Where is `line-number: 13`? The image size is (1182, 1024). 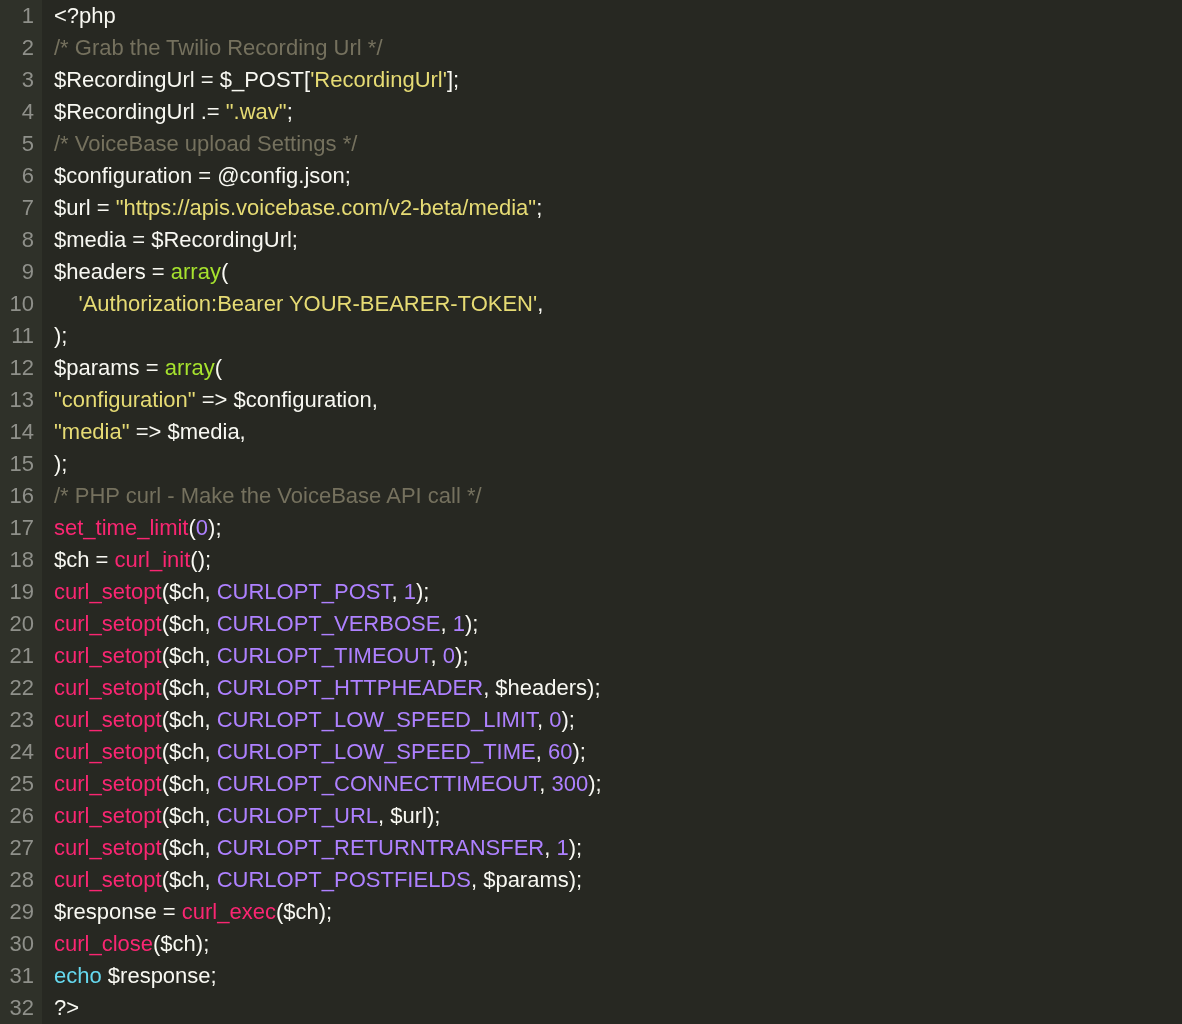 line-number: 13 is located at coordinates (21, 400).